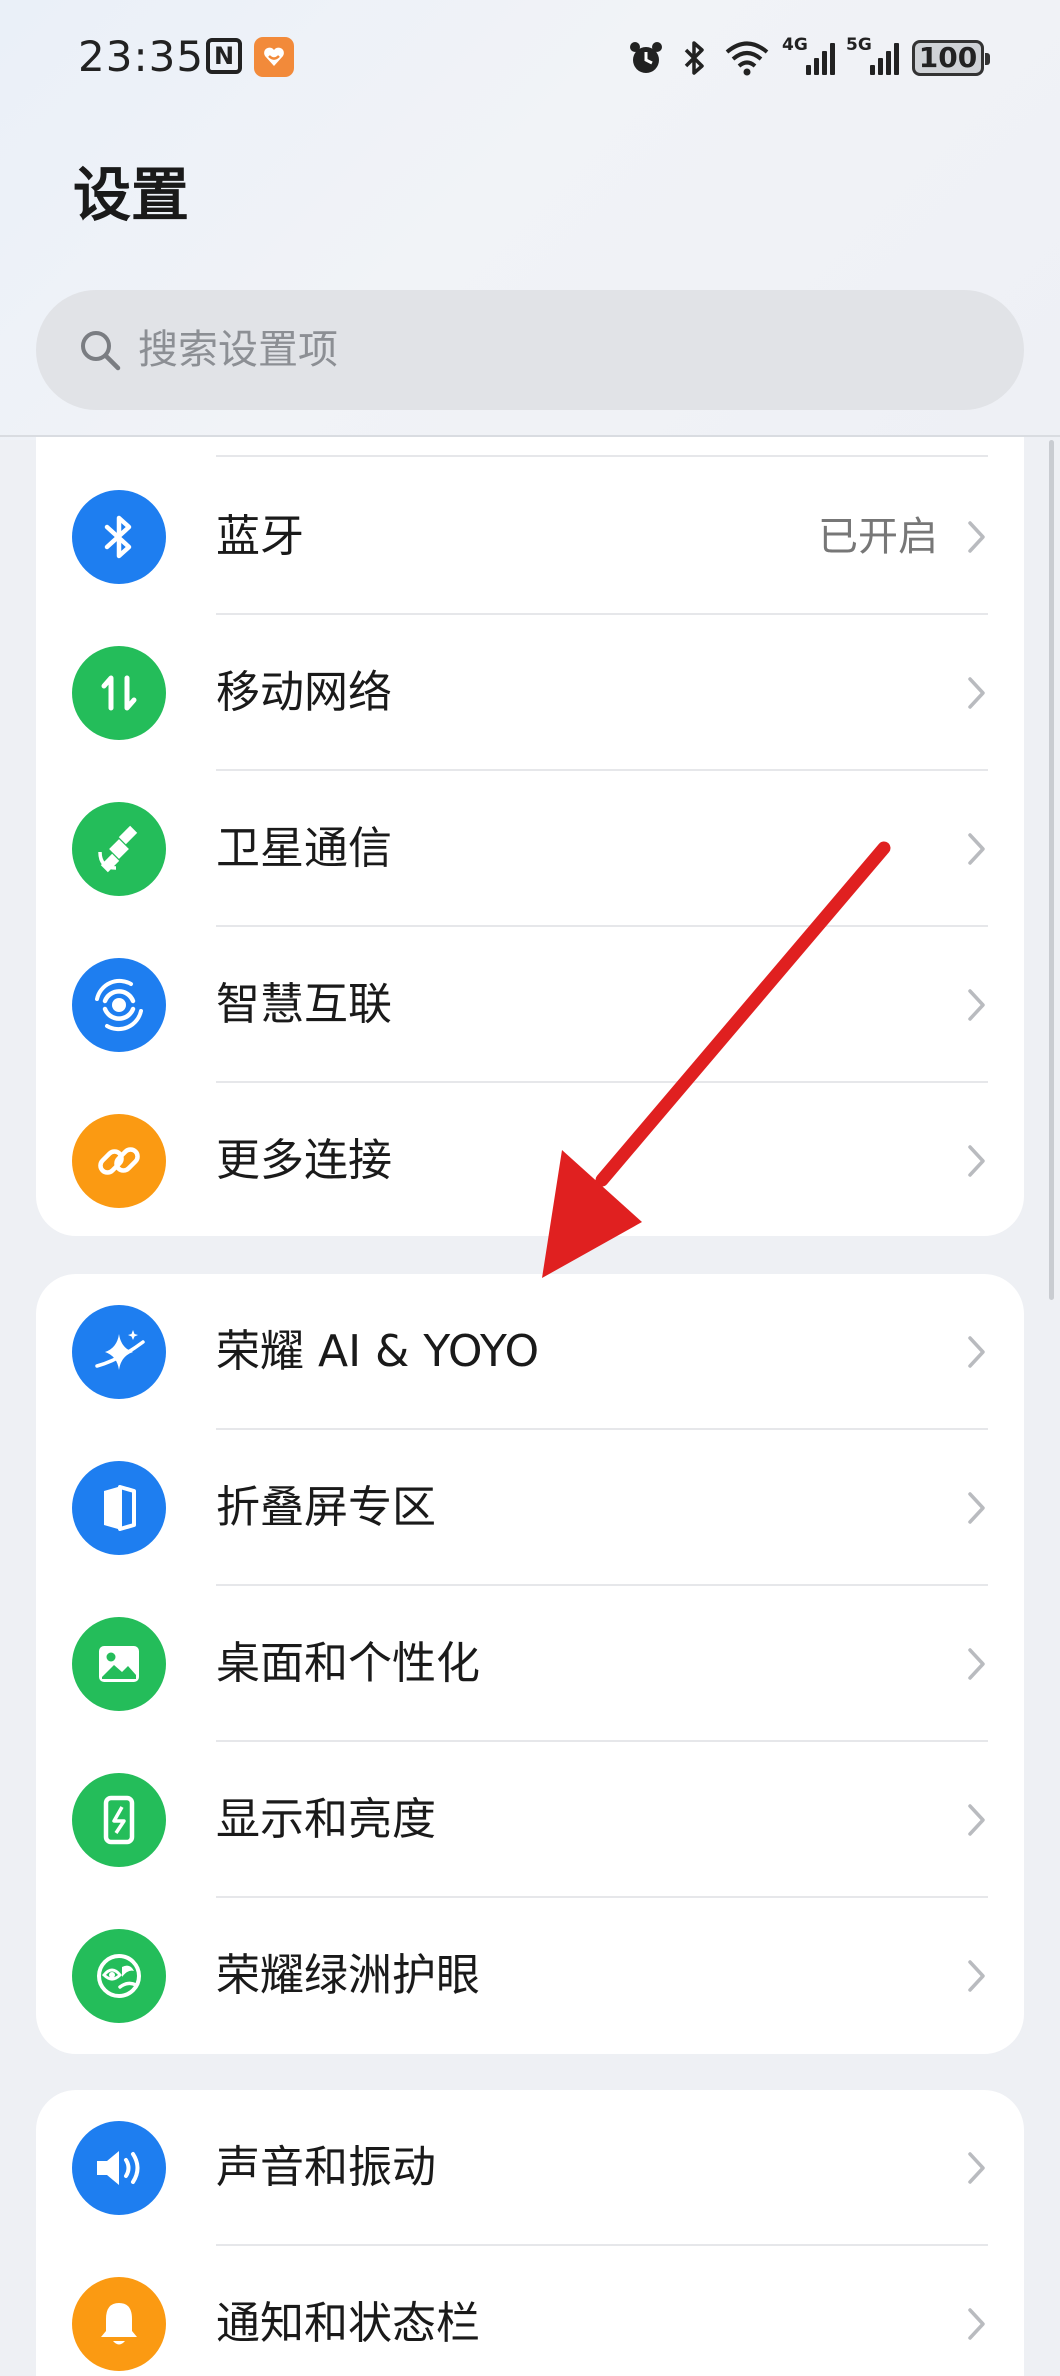 This screenshot has height=2376, width=1060. I want to click on battery-icon: 100, so click(951, 58).